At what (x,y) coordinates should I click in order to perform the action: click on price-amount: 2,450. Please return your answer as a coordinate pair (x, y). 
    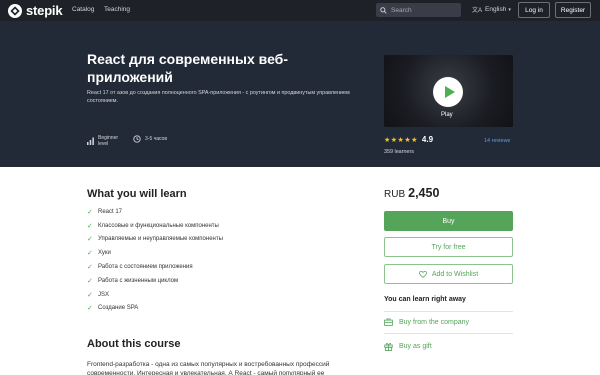
    Looking at the image, I should click on (424, 193).